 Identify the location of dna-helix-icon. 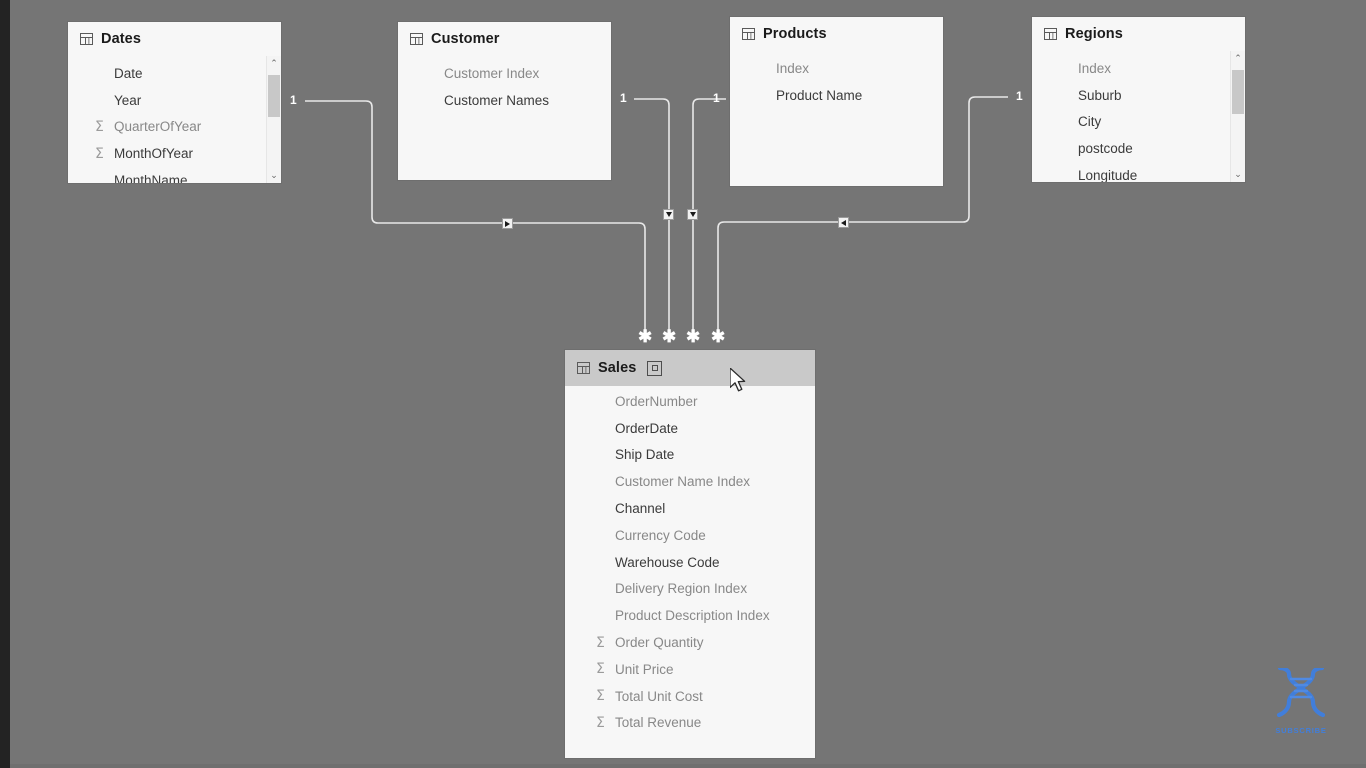
(1301, 691).